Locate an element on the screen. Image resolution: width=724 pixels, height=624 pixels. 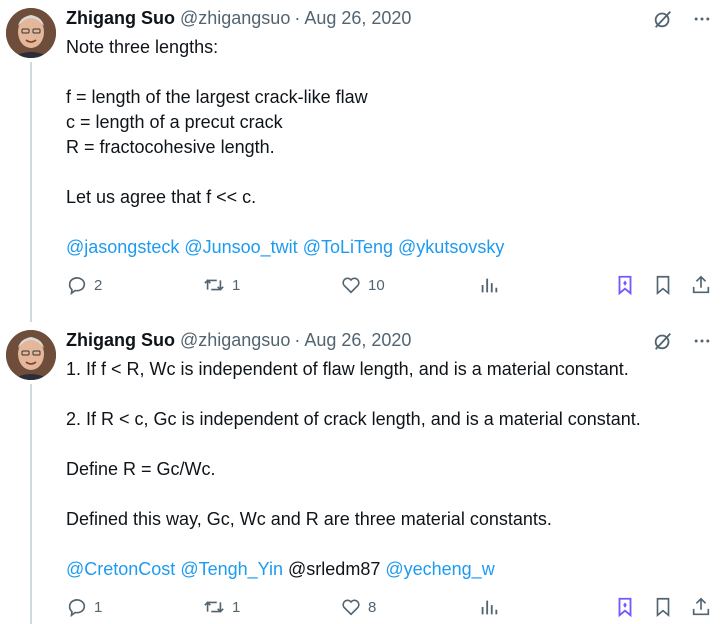
retweet-button: 1 is located at coordinates (221, 285).